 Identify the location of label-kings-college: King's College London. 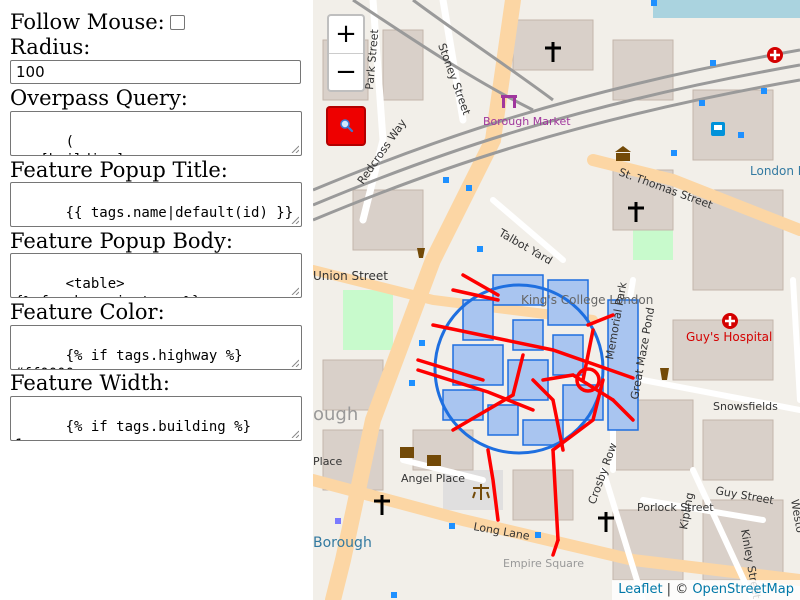
(587, 300).